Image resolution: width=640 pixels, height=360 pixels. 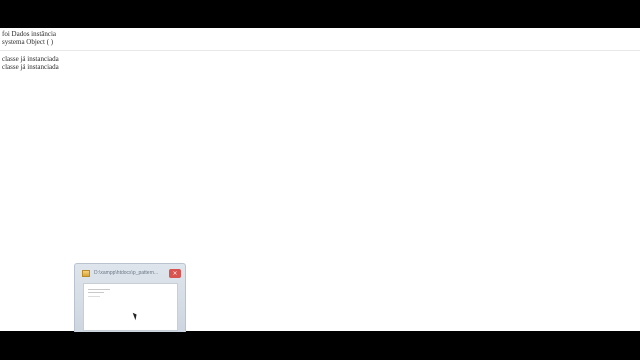 I want to click on divider, so click(x=320, y=50).